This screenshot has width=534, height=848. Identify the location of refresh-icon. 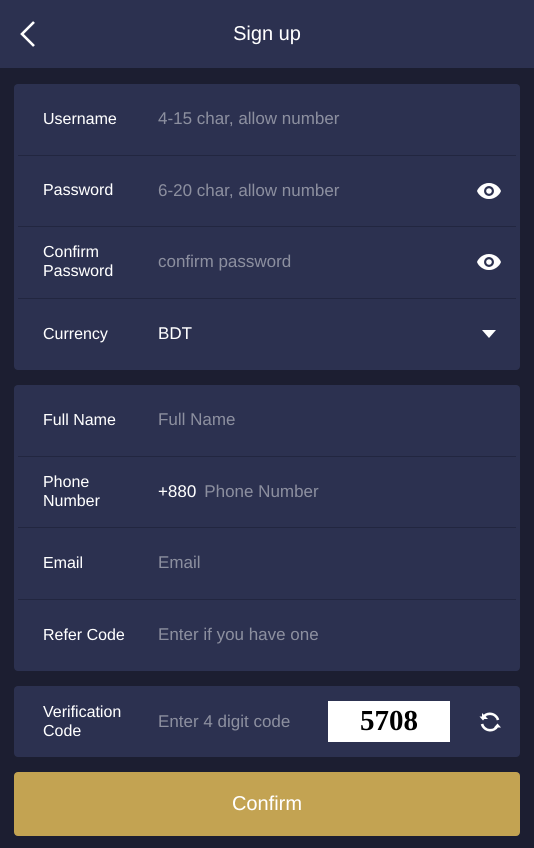
(490, 722).